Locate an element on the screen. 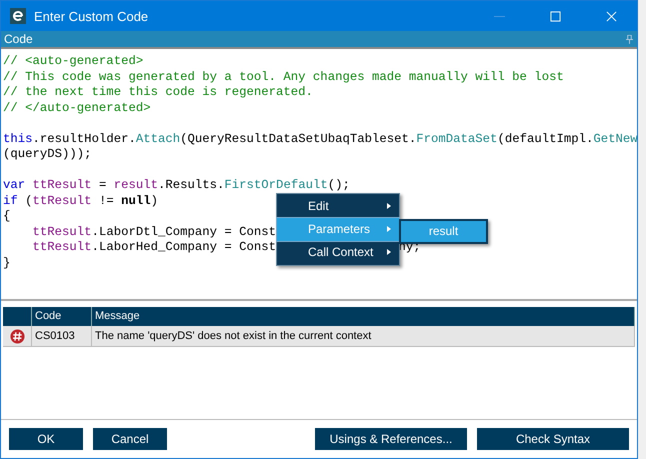 The image size is (646, 459). code-text: ) is located at coordinates (154, 201).